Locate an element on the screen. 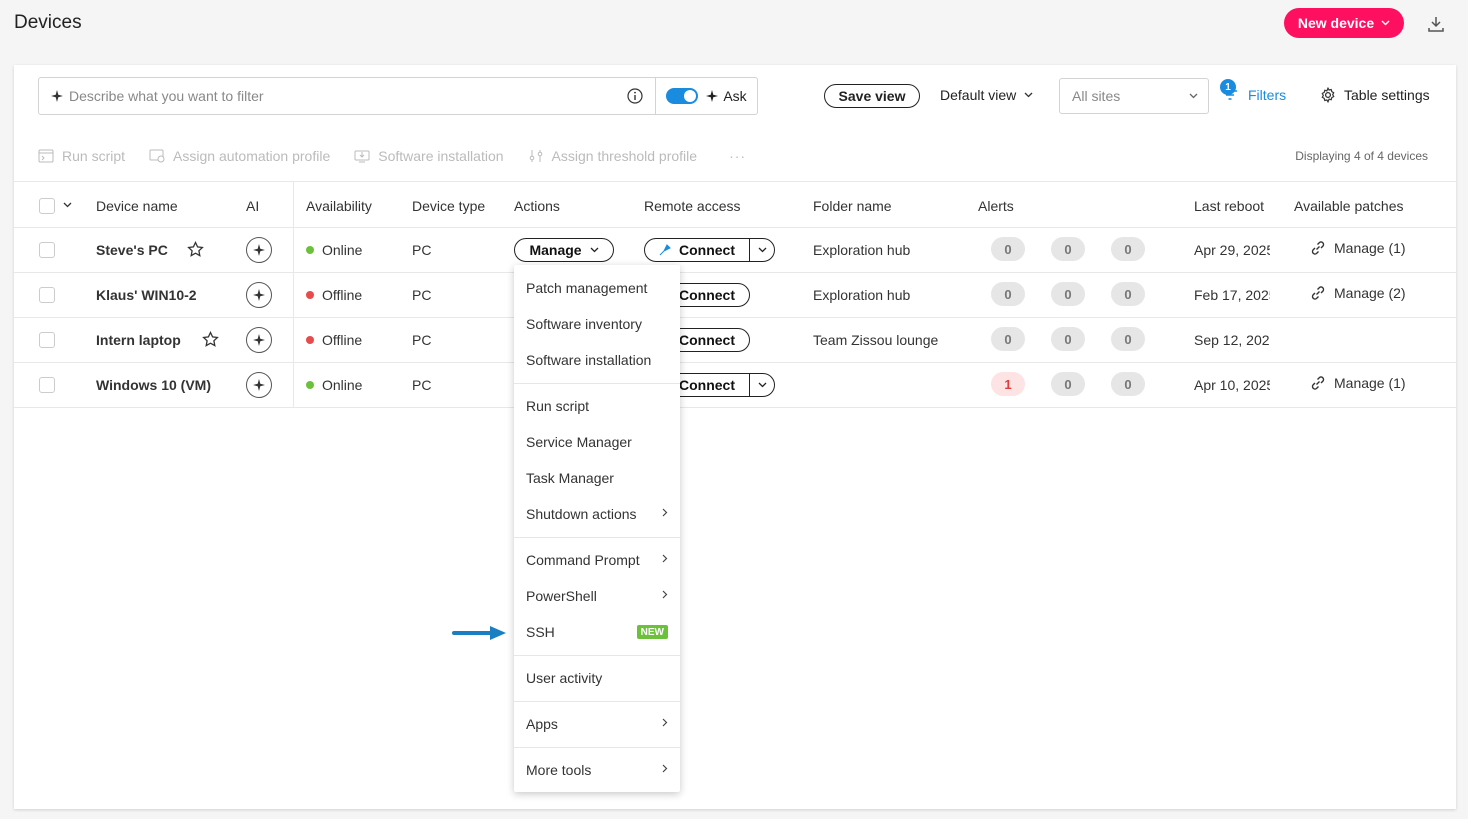  sites-label: All sites is located at coordinates (1096, 96).